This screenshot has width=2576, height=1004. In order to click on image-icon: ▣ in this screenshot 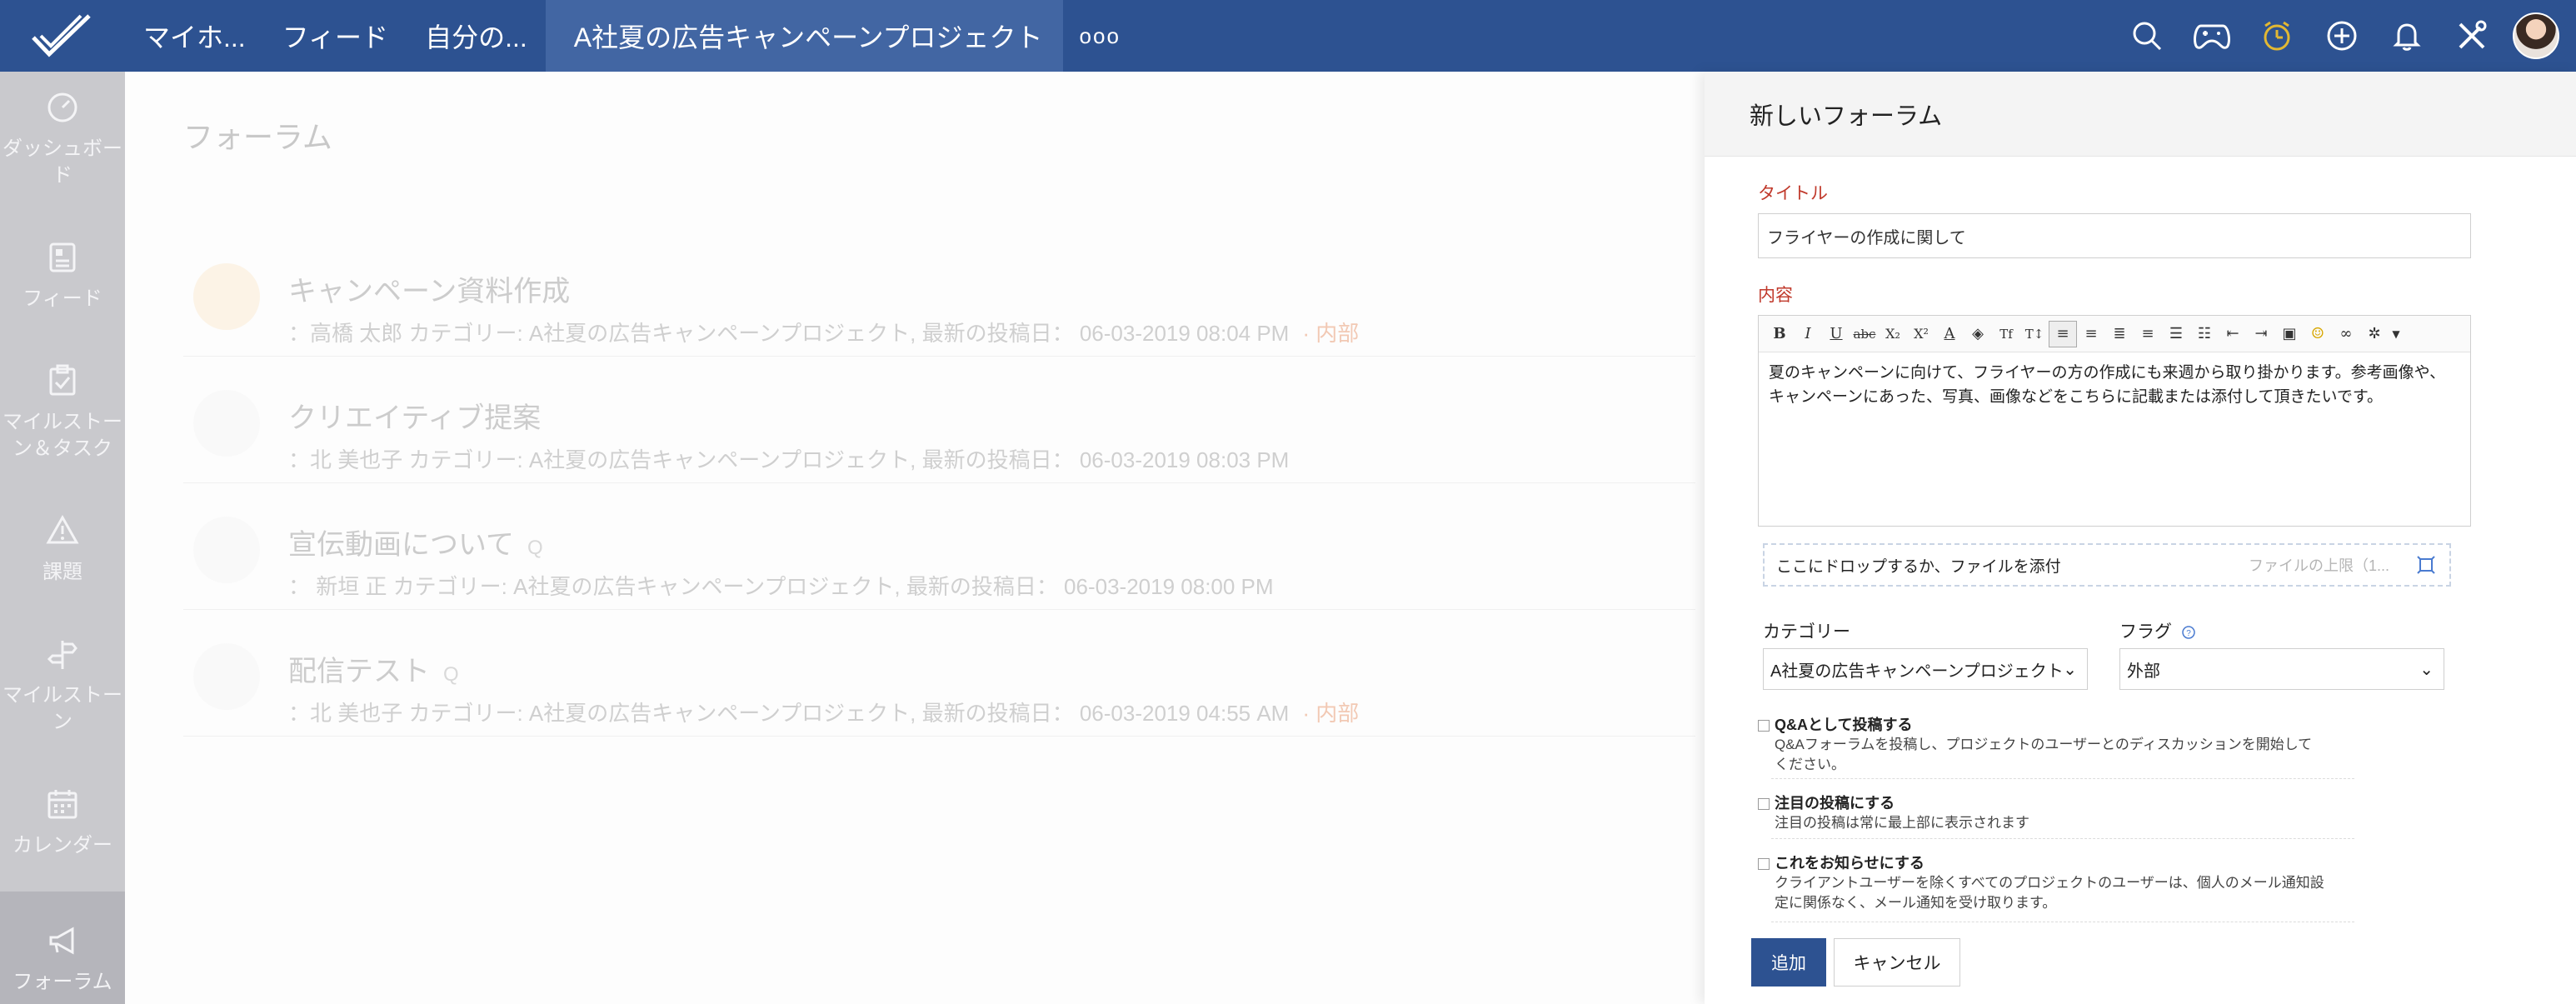, I will do `click(2289, 334)`.